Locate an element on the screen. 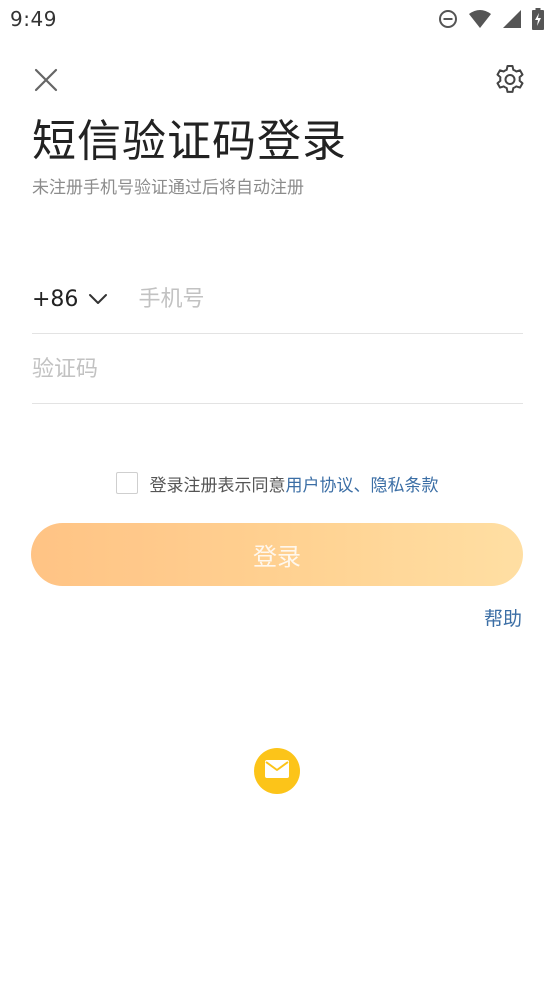  status-icons is located at coordinates (491, 19).